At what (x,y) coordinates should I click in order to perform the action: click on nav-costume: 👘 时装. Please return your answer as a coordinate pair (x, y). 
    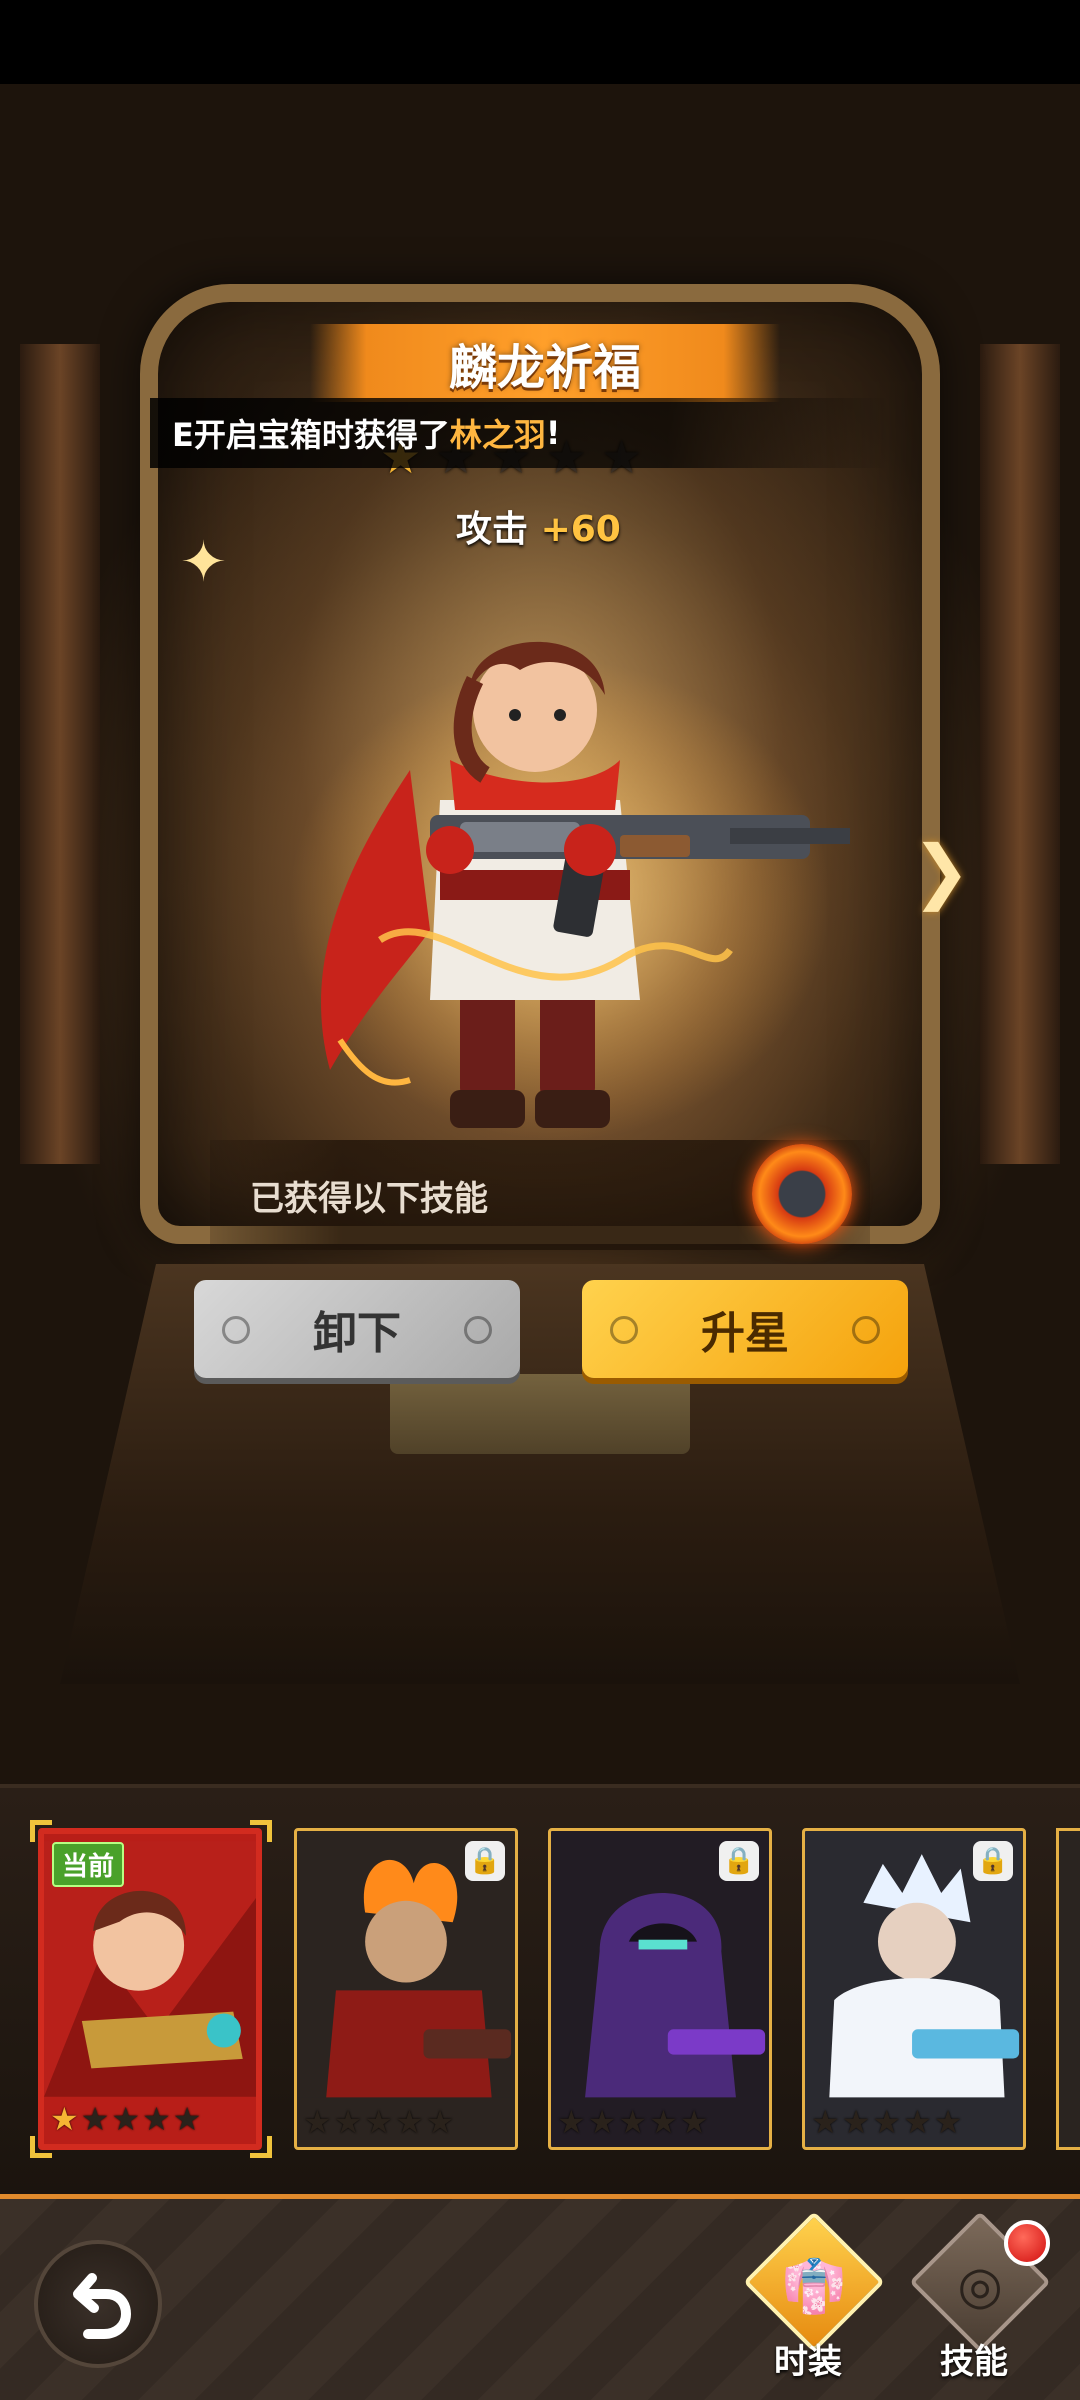
    Looking at the image, I should click on (811, 2301).